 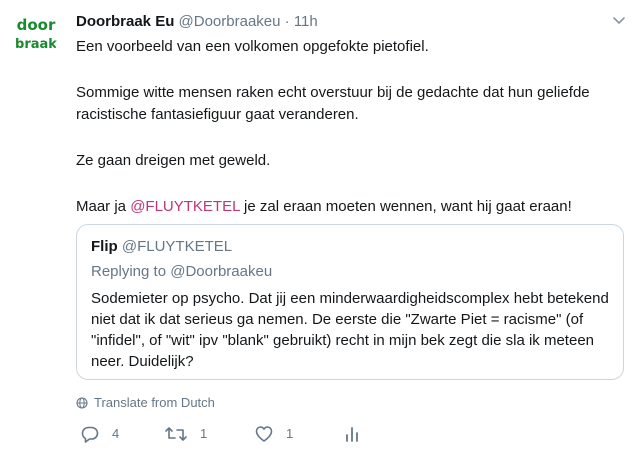 What do you see at coordinates (177, 246) in the screenshot?
I see `quoted-author-handle: @FLUYTKETEL` at bounding box center [177, 246].